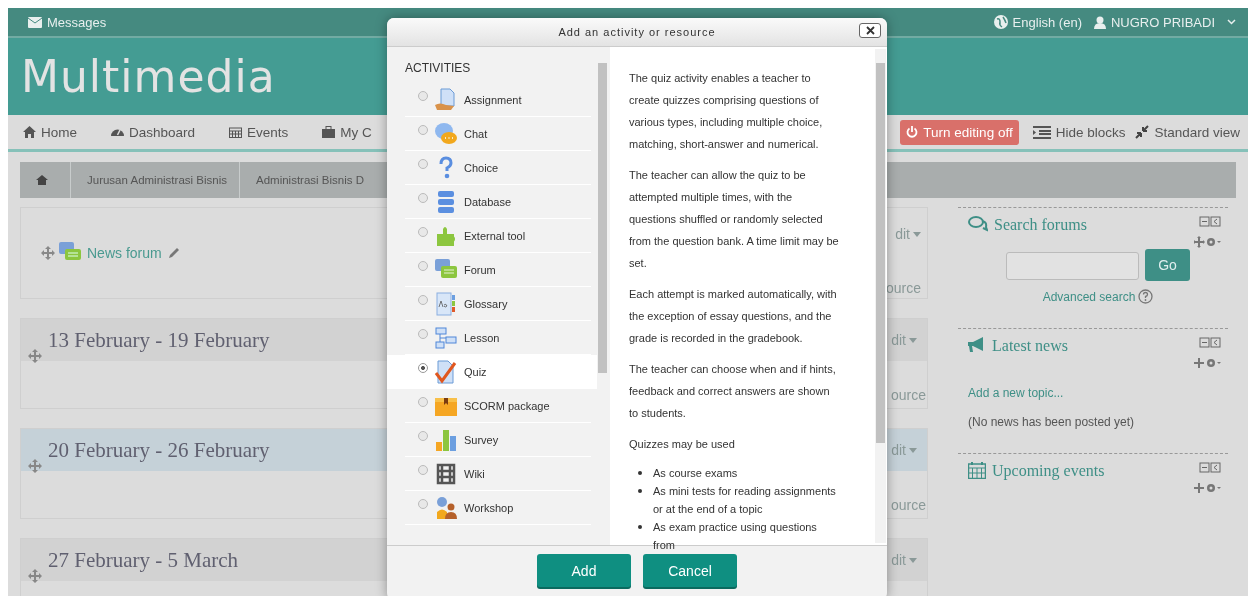  What do you see at coordinates (159, 450) in the screenshot?
I see `section-title: 20 February - 26 February` at bounding box center [159, 450].